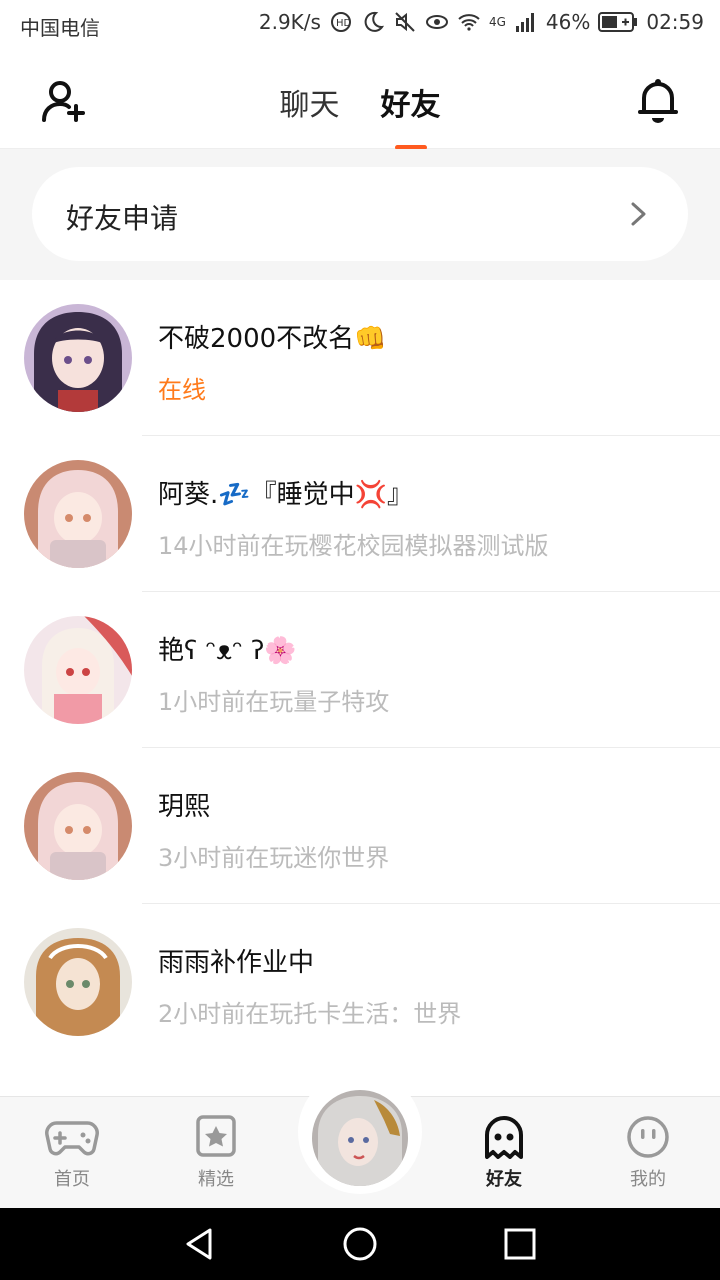  I want to click on status-bar: 中国电信 2.9K/s HD 4G 46% 02:59, so click(360, 26).